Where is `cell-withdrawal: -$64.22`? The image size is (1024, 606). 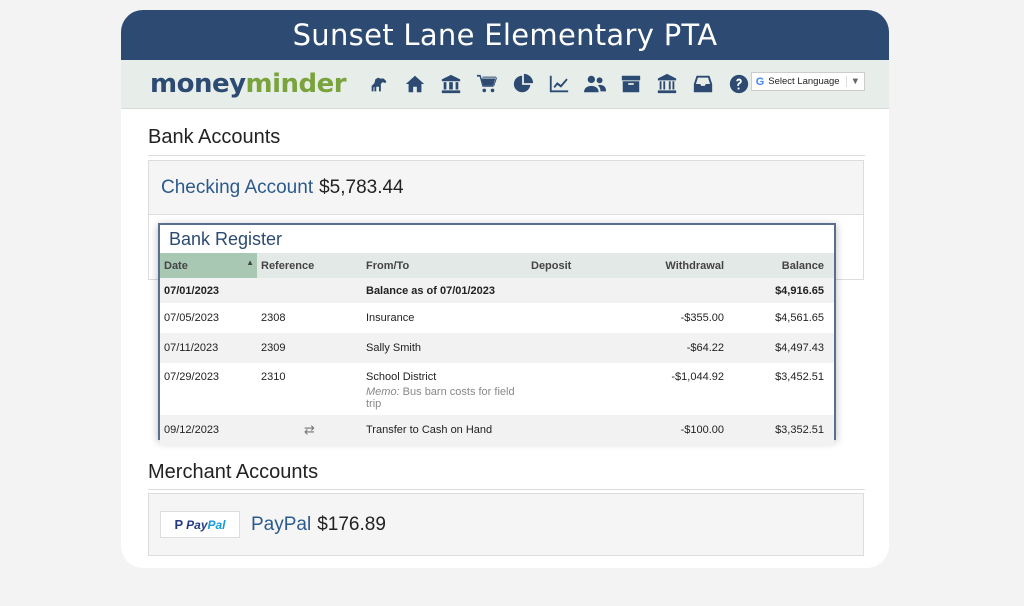
cell-withdrawal: -$64.22 is located at coordinates (673, 348).